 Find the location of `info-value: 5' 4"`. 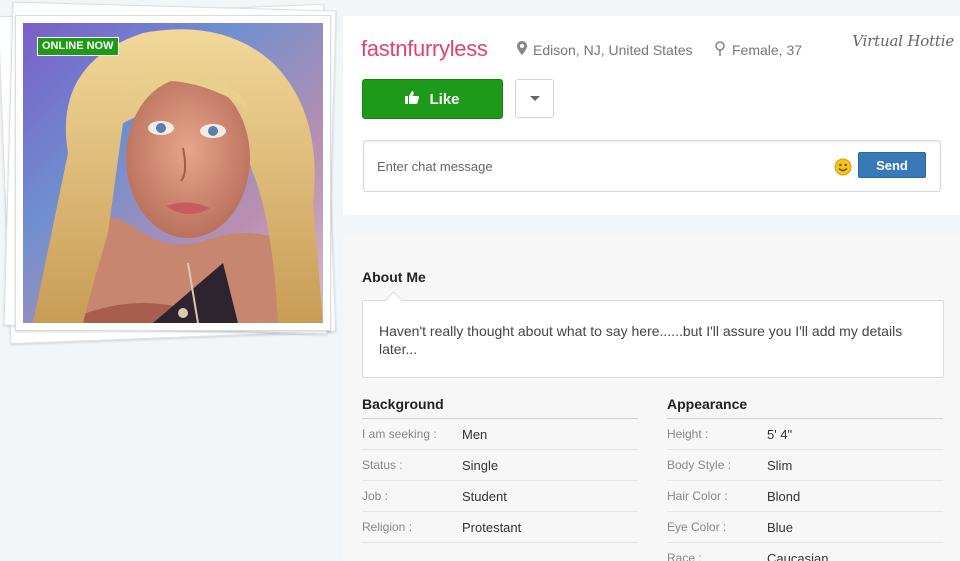

info-value: 5' 4" is located at coordinates (780, 434).